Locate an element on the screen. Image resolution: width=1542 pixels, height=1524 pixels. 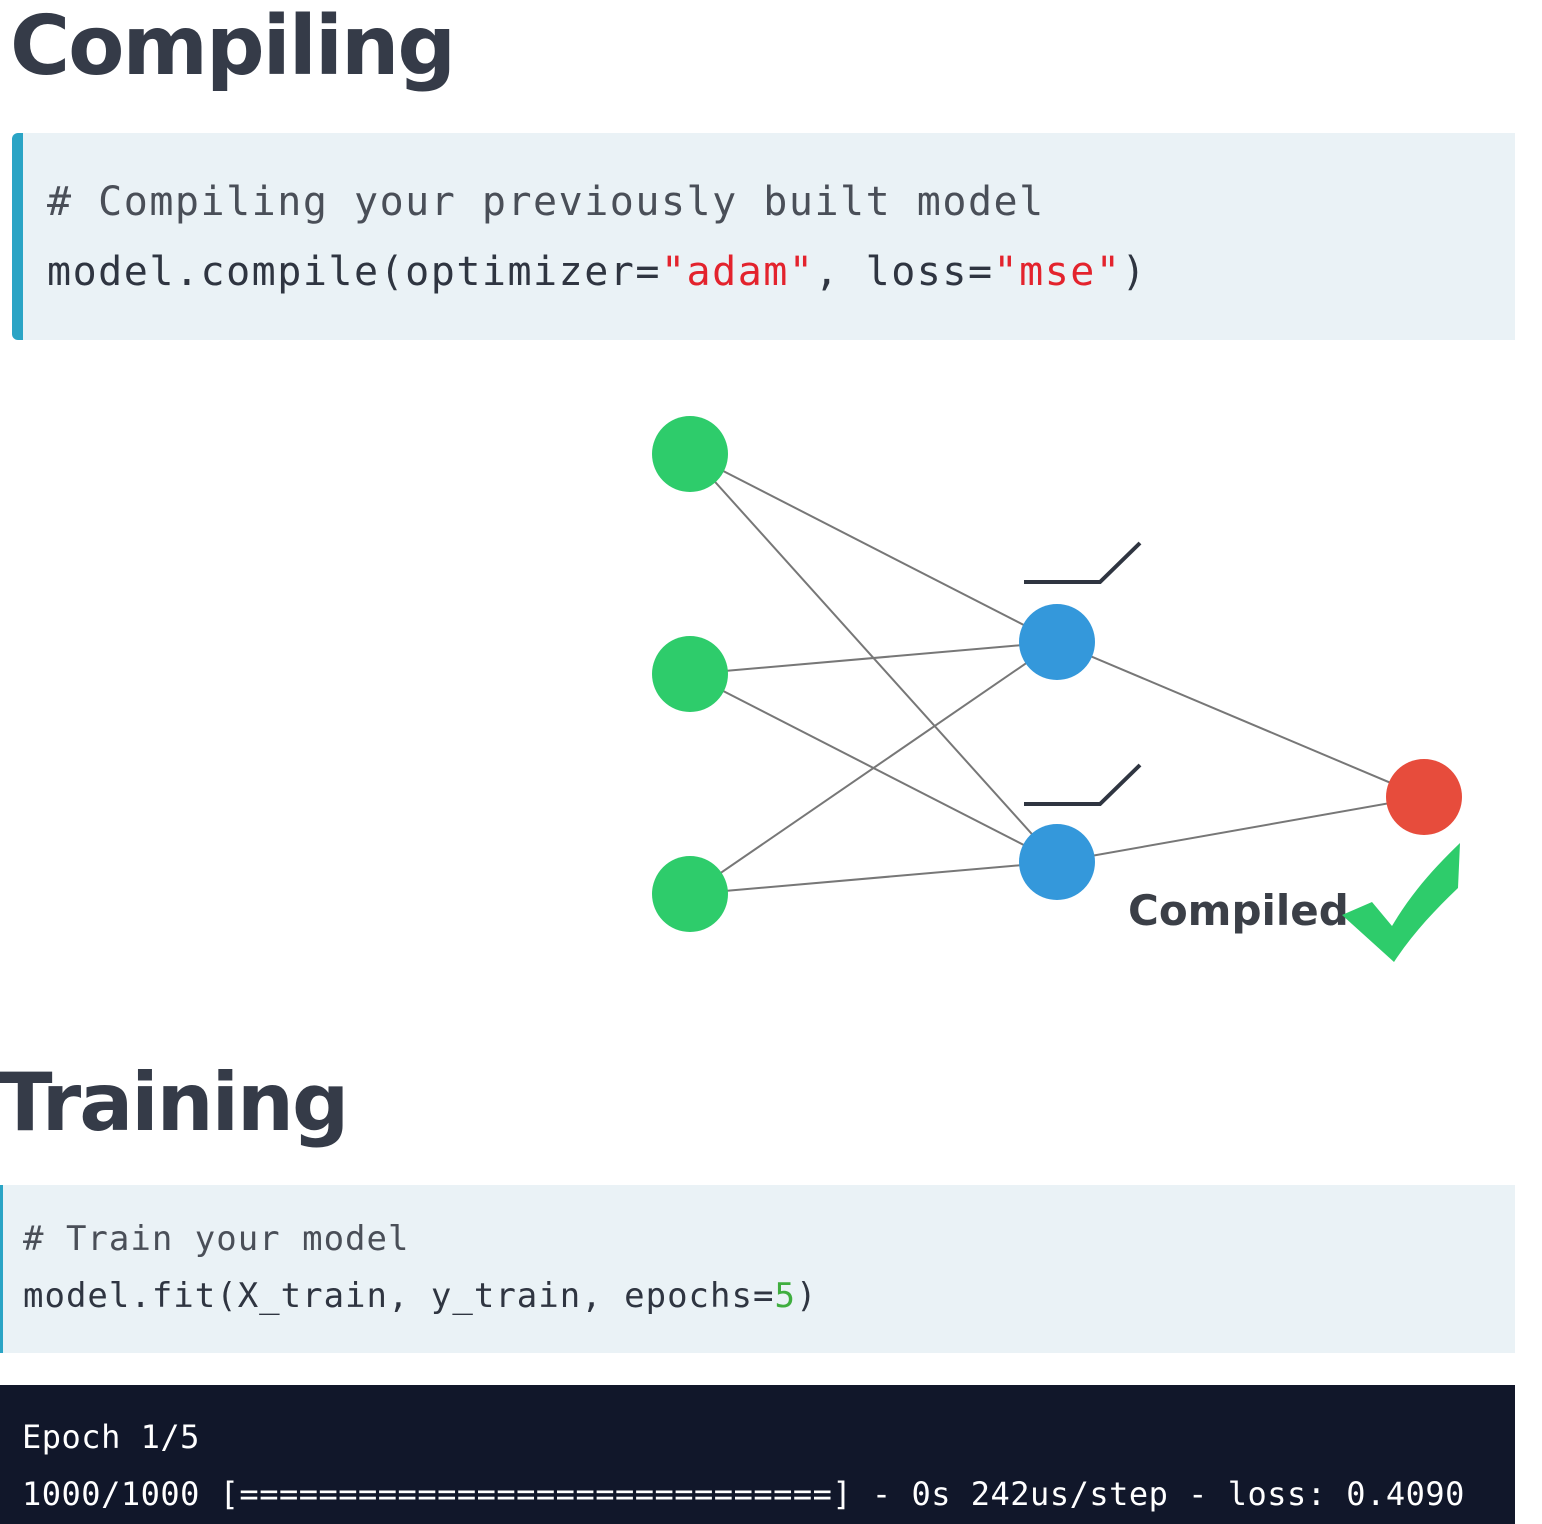
compile-call-suffix: ) is located at coordinates (1134, 272).